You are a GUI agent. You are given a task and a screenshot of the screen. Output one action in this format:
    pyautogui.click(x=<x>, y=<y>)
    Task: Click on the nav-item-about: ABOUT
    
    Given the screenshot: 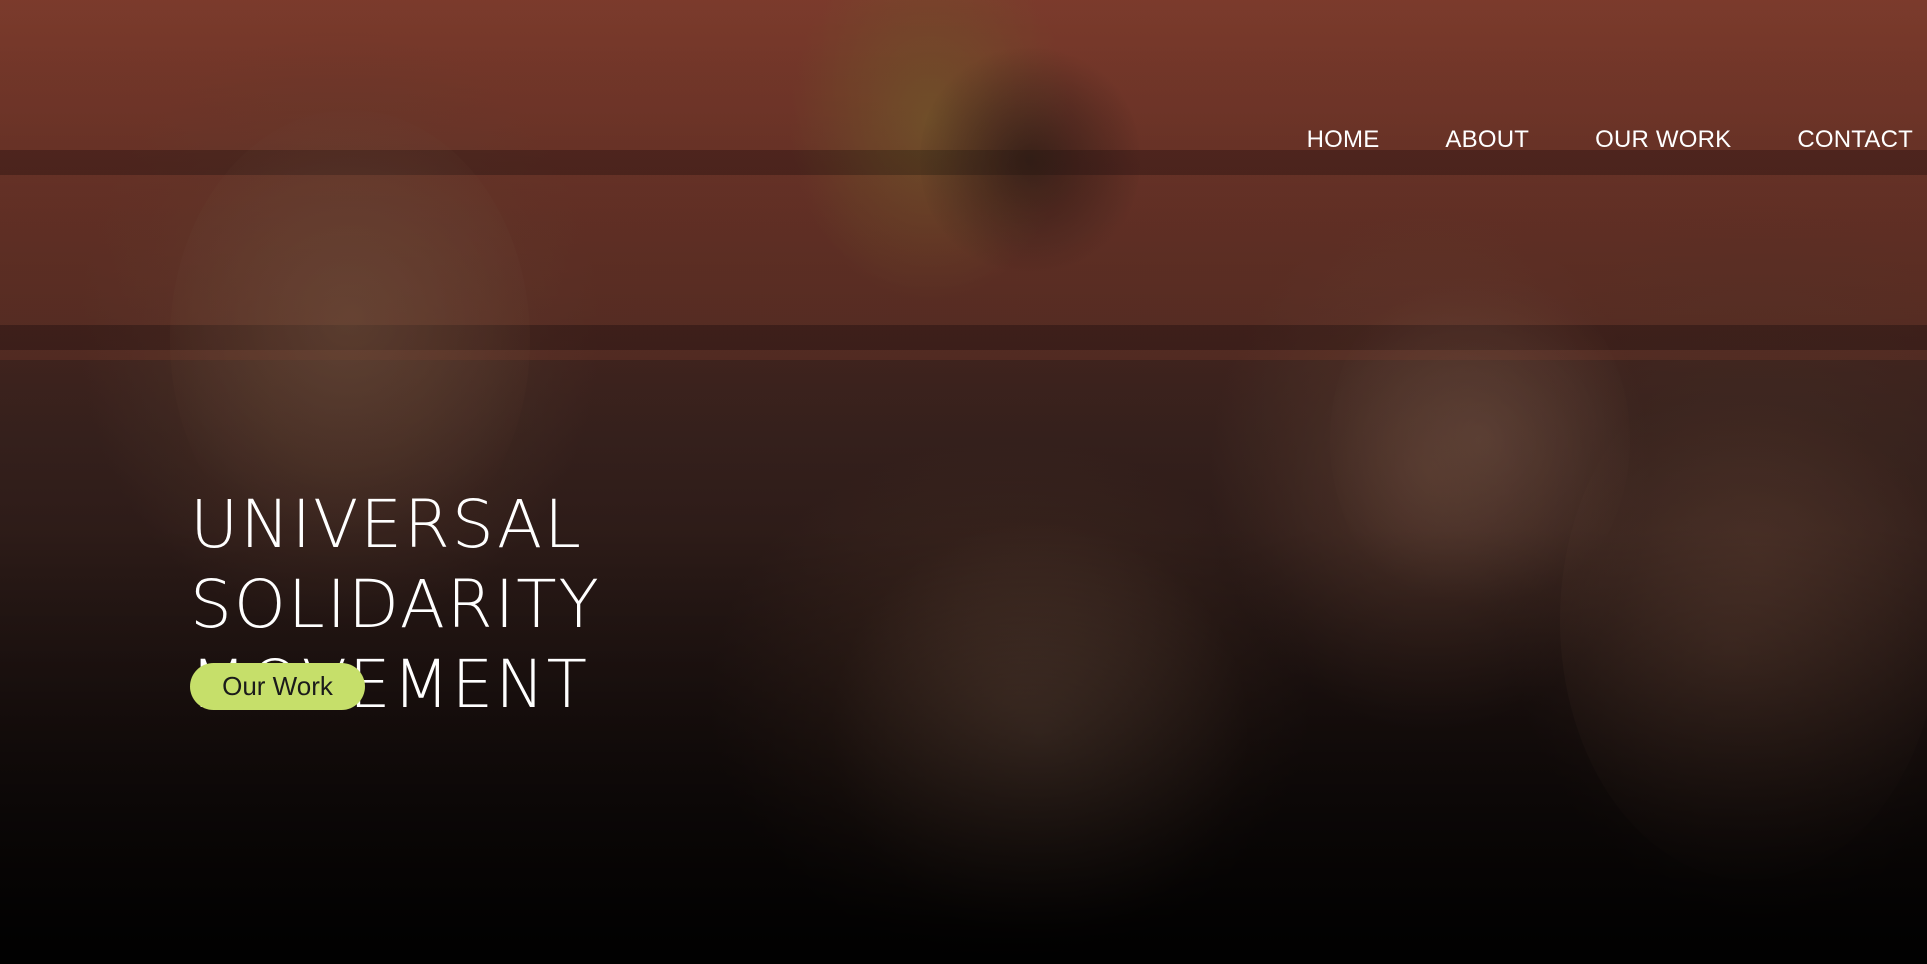 What is the action you would take?
    pyautogui.click(x=1487, y=140)
    